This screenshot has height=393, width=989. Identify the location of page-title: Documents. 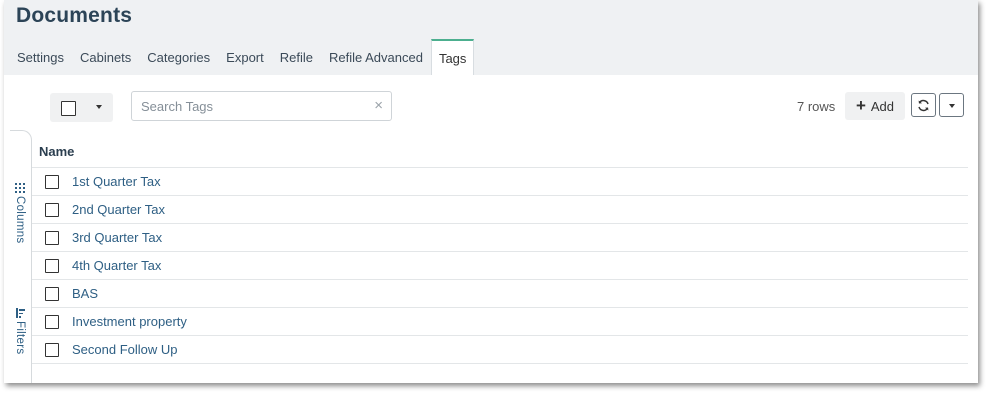
(74, 15).